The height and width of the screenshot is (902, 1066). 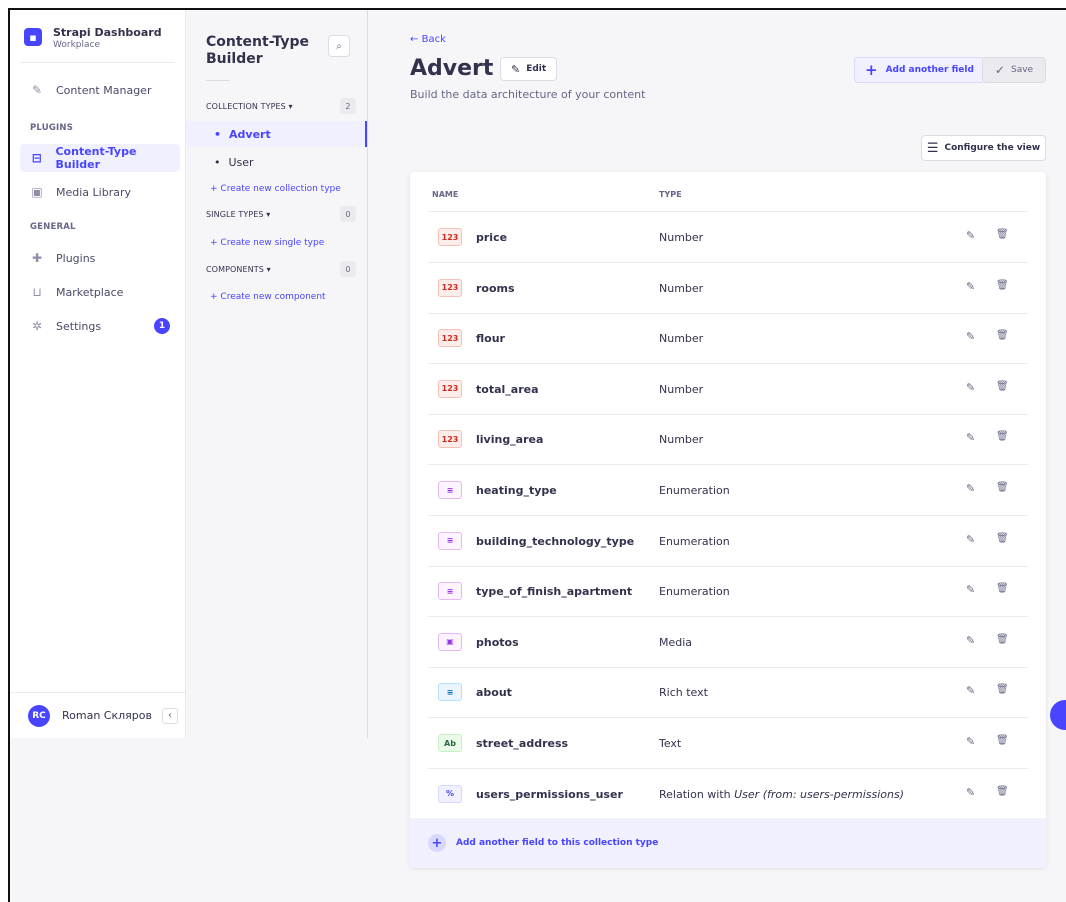 I want to click on configure-view-button: ☰ Configure the view, so click(x=983, y=148).